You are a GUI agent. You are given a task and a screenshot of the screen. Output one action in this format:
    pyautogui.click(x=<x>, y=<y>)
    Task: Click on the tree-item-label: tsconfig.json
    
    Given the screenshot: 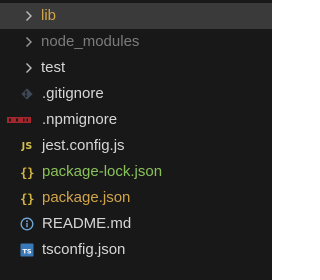 What is the action you would take?
    pyautogui.click(x=84, y=249)
    